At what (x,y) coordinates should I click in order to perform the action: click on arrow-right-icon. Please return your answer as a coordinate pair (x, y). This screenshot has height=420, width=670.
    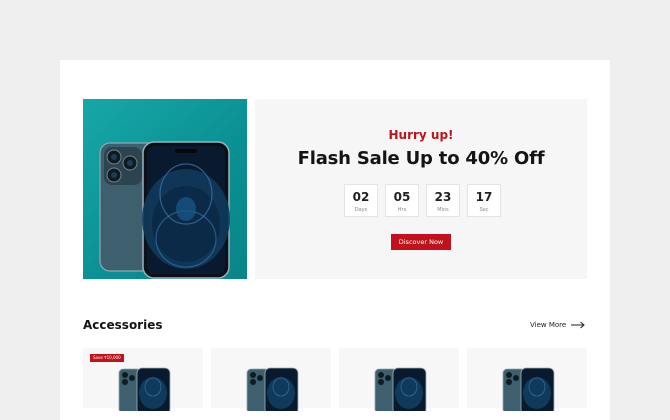
    Looking at the image, I should click on (578, 325).